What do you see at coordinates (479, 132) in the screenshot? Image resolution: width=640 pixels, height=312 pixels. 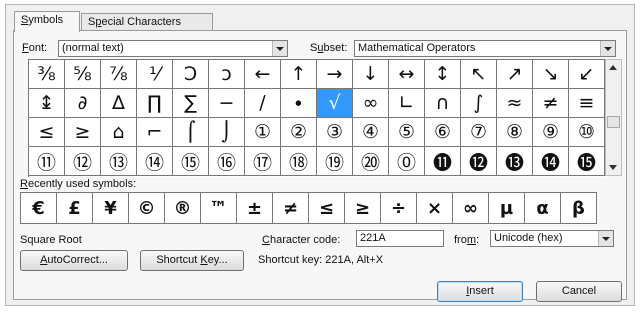 I see `symbol-cell: ⑦` at bounding box center [479, 132].